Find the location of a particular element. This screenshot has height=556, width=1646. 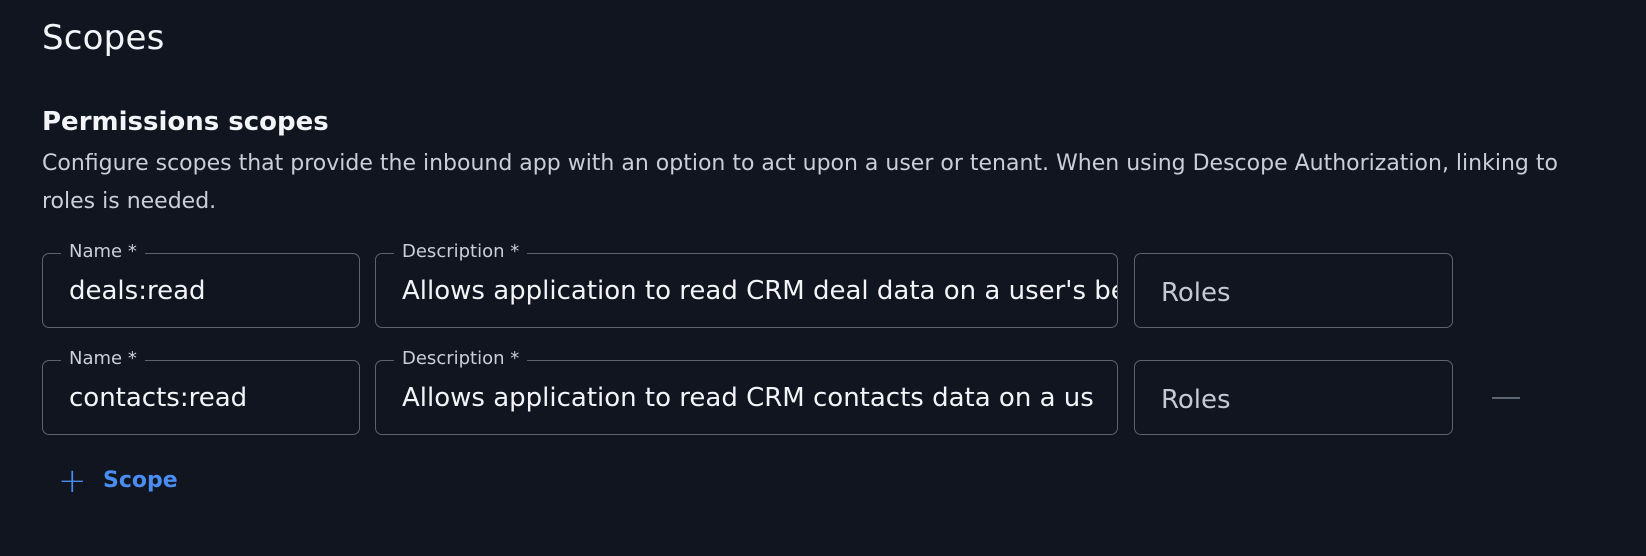

permissions-scopes-heading: Permissions scopes is located at coordinates (185, 122).